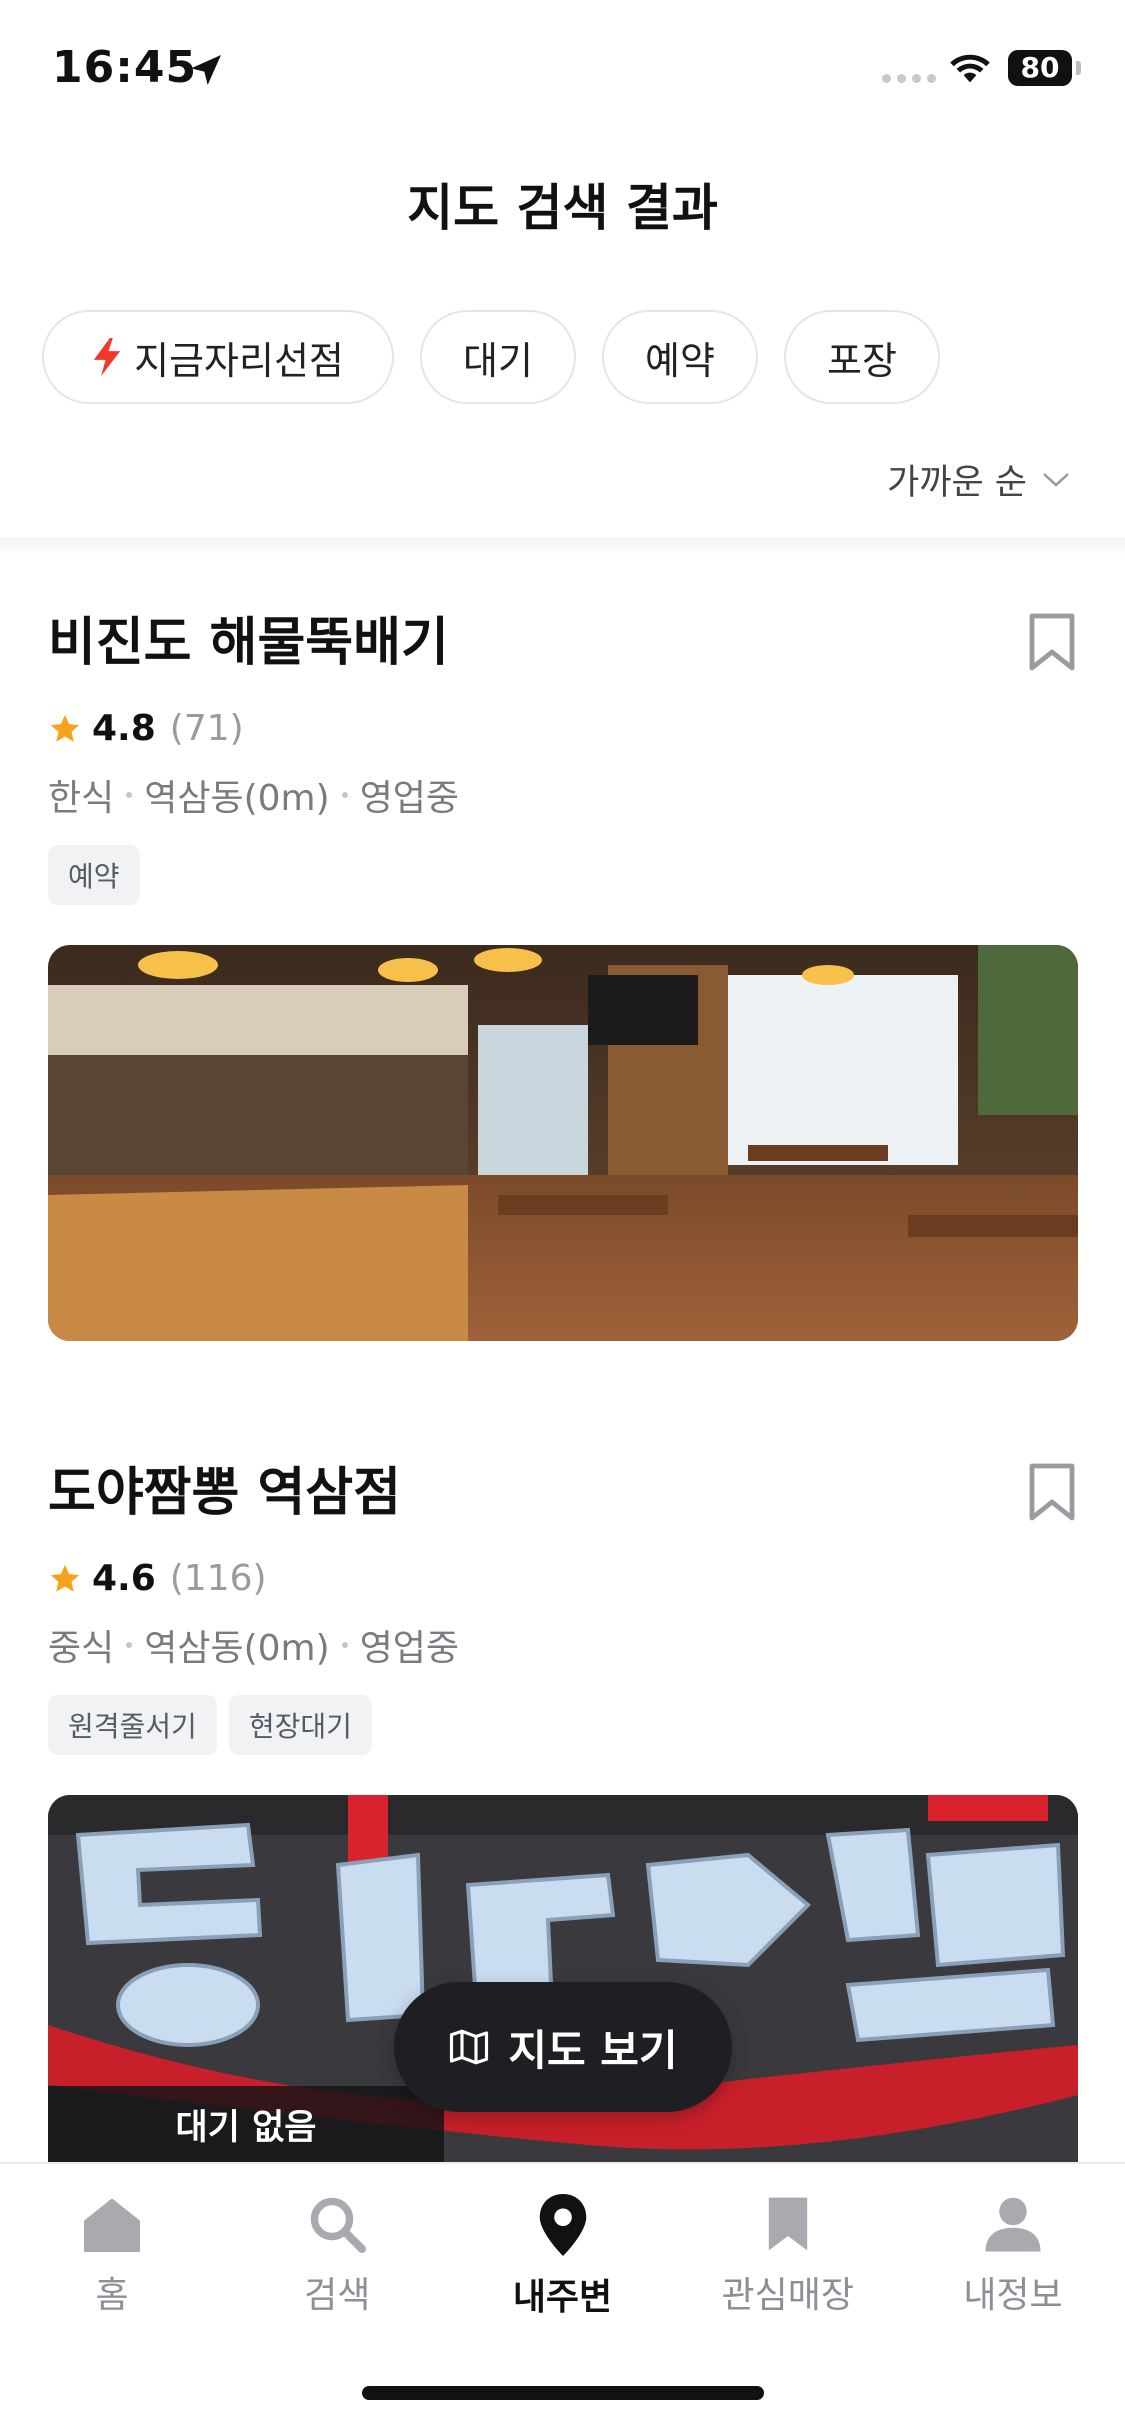 This screenshot has width=1125, height=2436. I want to click on map-icon, so click(469, 2047).